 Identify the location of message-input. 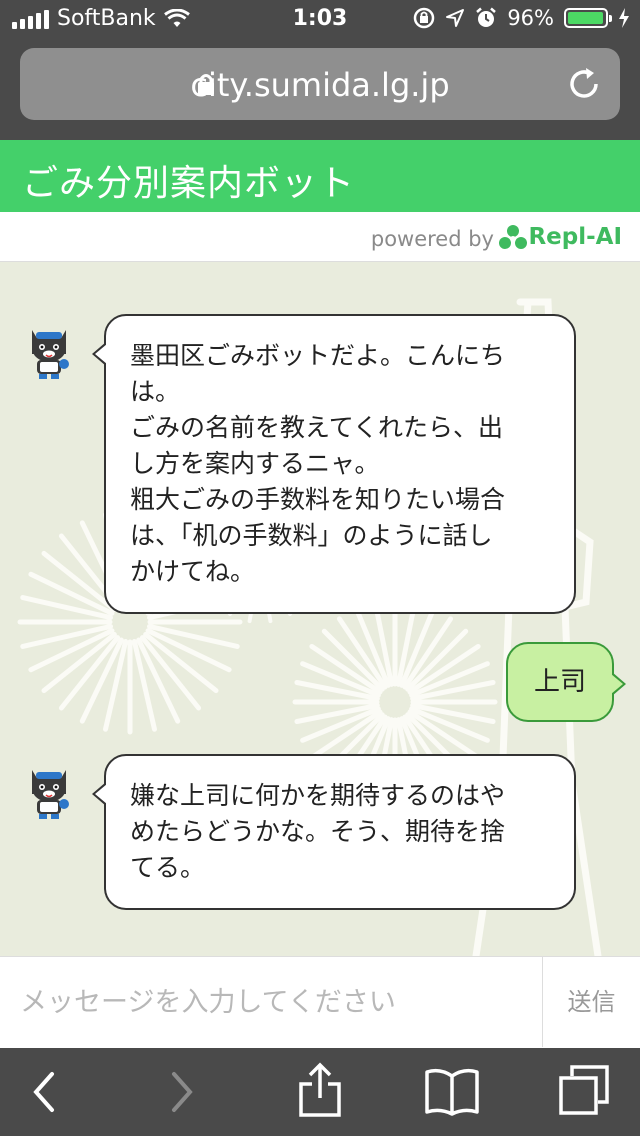
(271, 1002).